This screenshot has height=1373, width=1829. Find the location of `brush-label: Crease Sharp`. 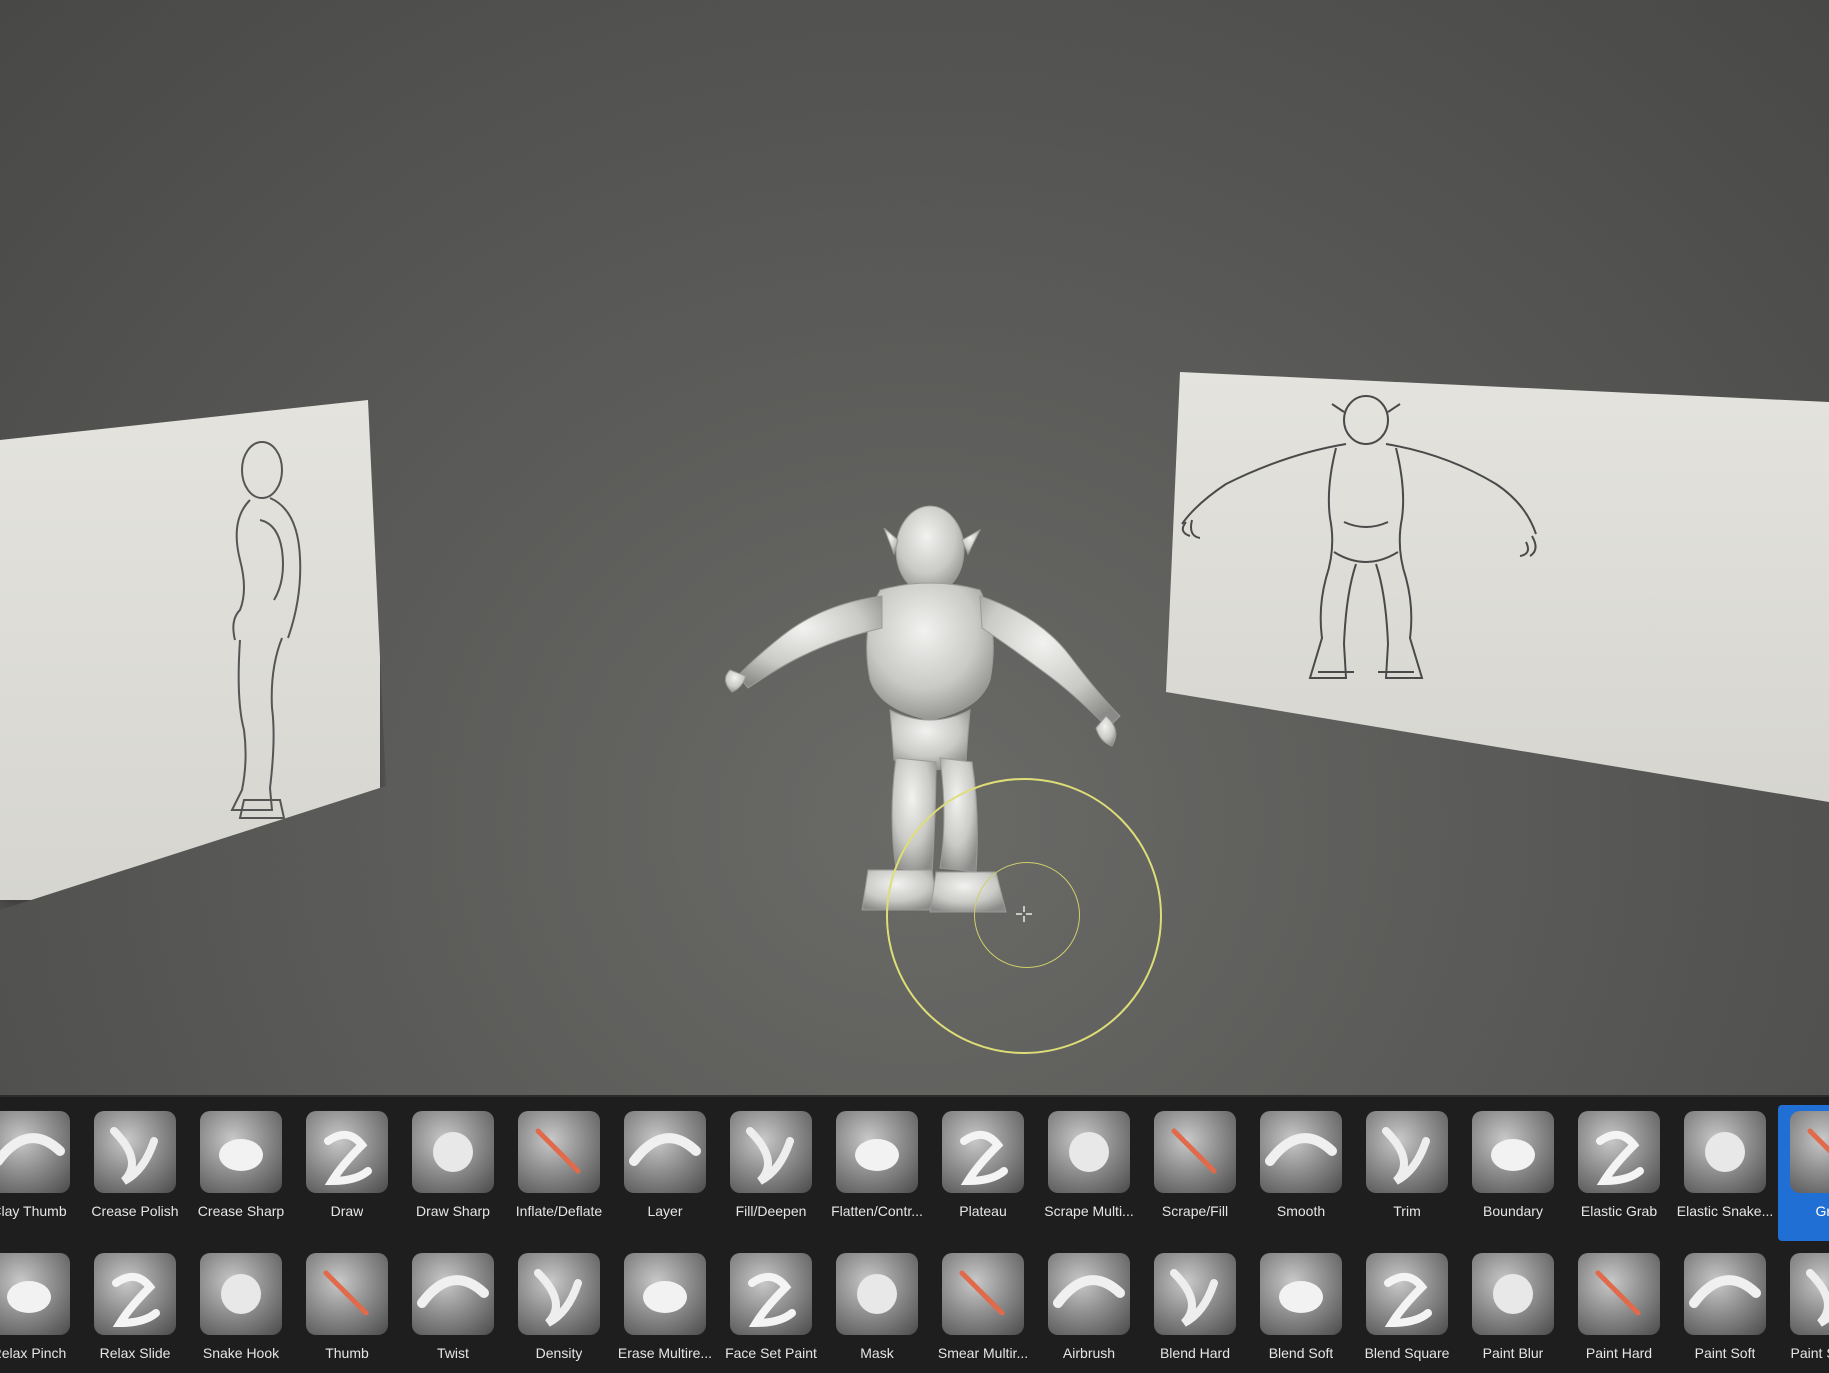

brush-label: Crease Sharp is located at coordinates (241, 1211).